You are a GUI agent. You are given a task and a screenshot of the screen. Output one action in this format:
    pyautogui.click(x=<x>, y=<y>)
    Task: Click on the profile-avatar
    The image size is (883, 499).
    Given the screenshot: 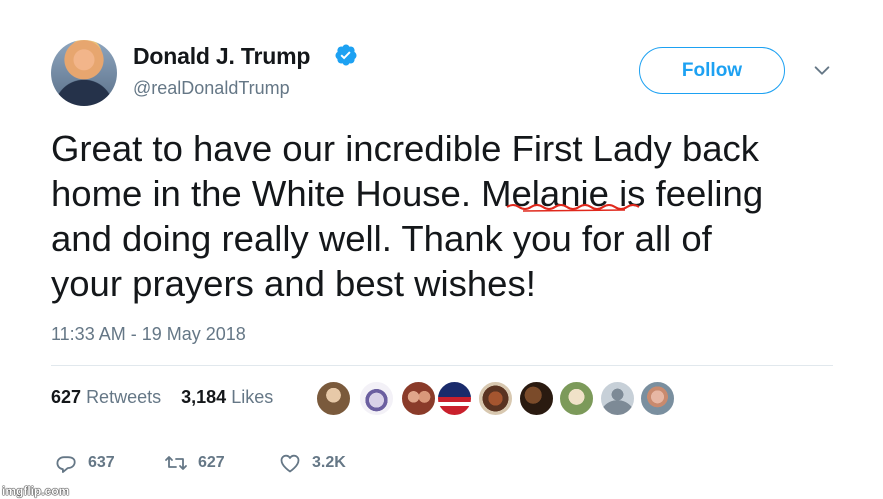 What is the action you would take?
    pyautogui.click(x=84, y=73)
    